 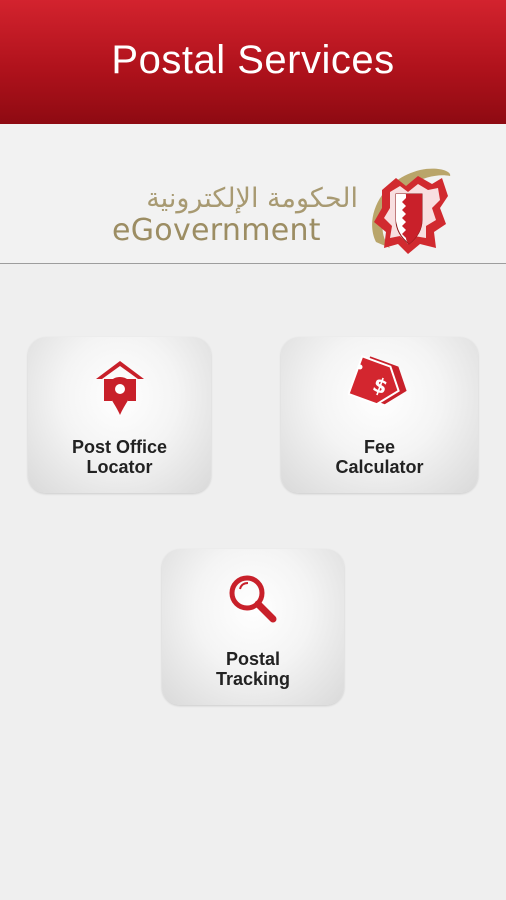 I want to click on brand-arabic-text: الحكومة الإلكترونية, so click(x=252, y=198).